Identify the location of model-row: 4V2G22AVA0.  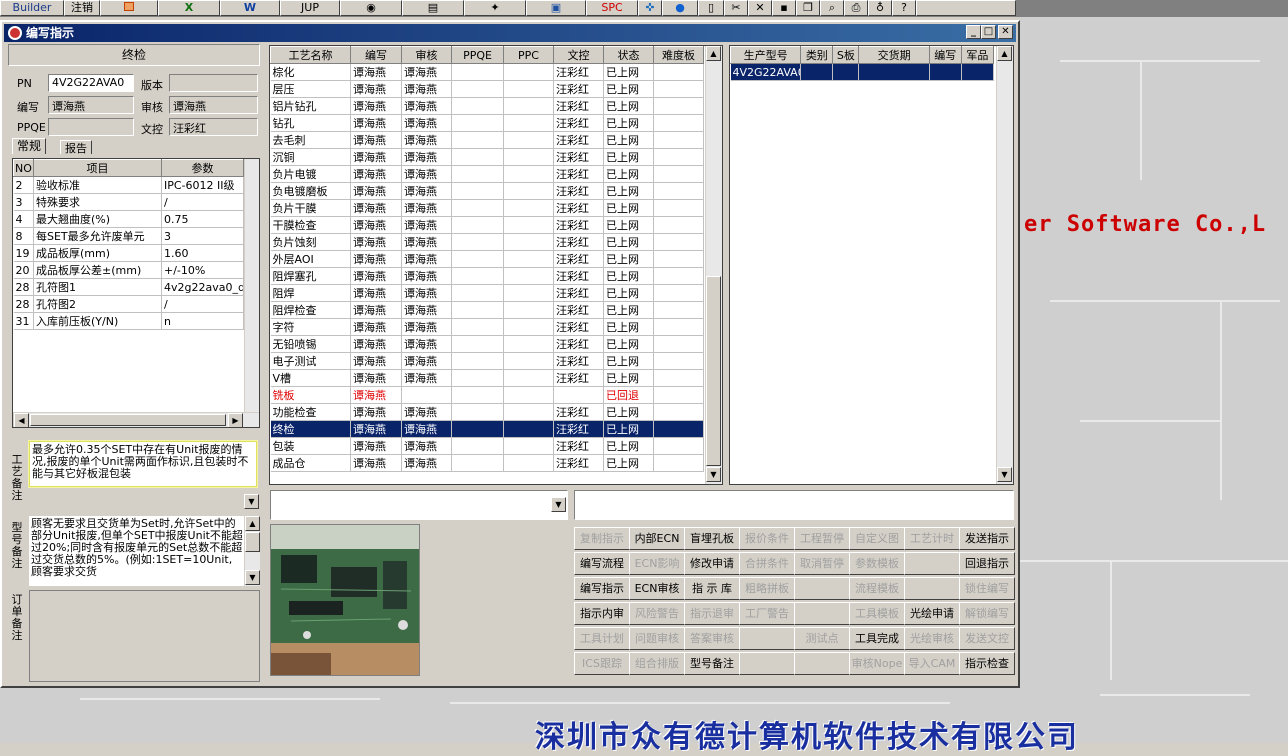
(862, 72).